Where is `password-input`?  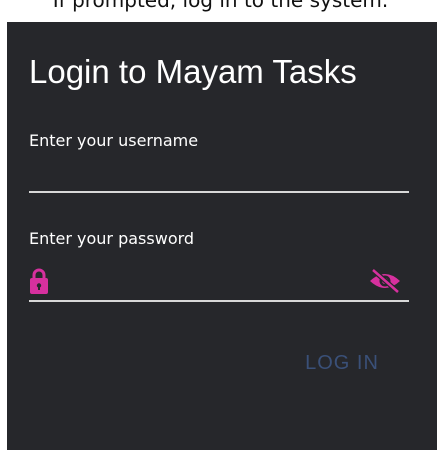 password-input is located at coordinates (219, 283).